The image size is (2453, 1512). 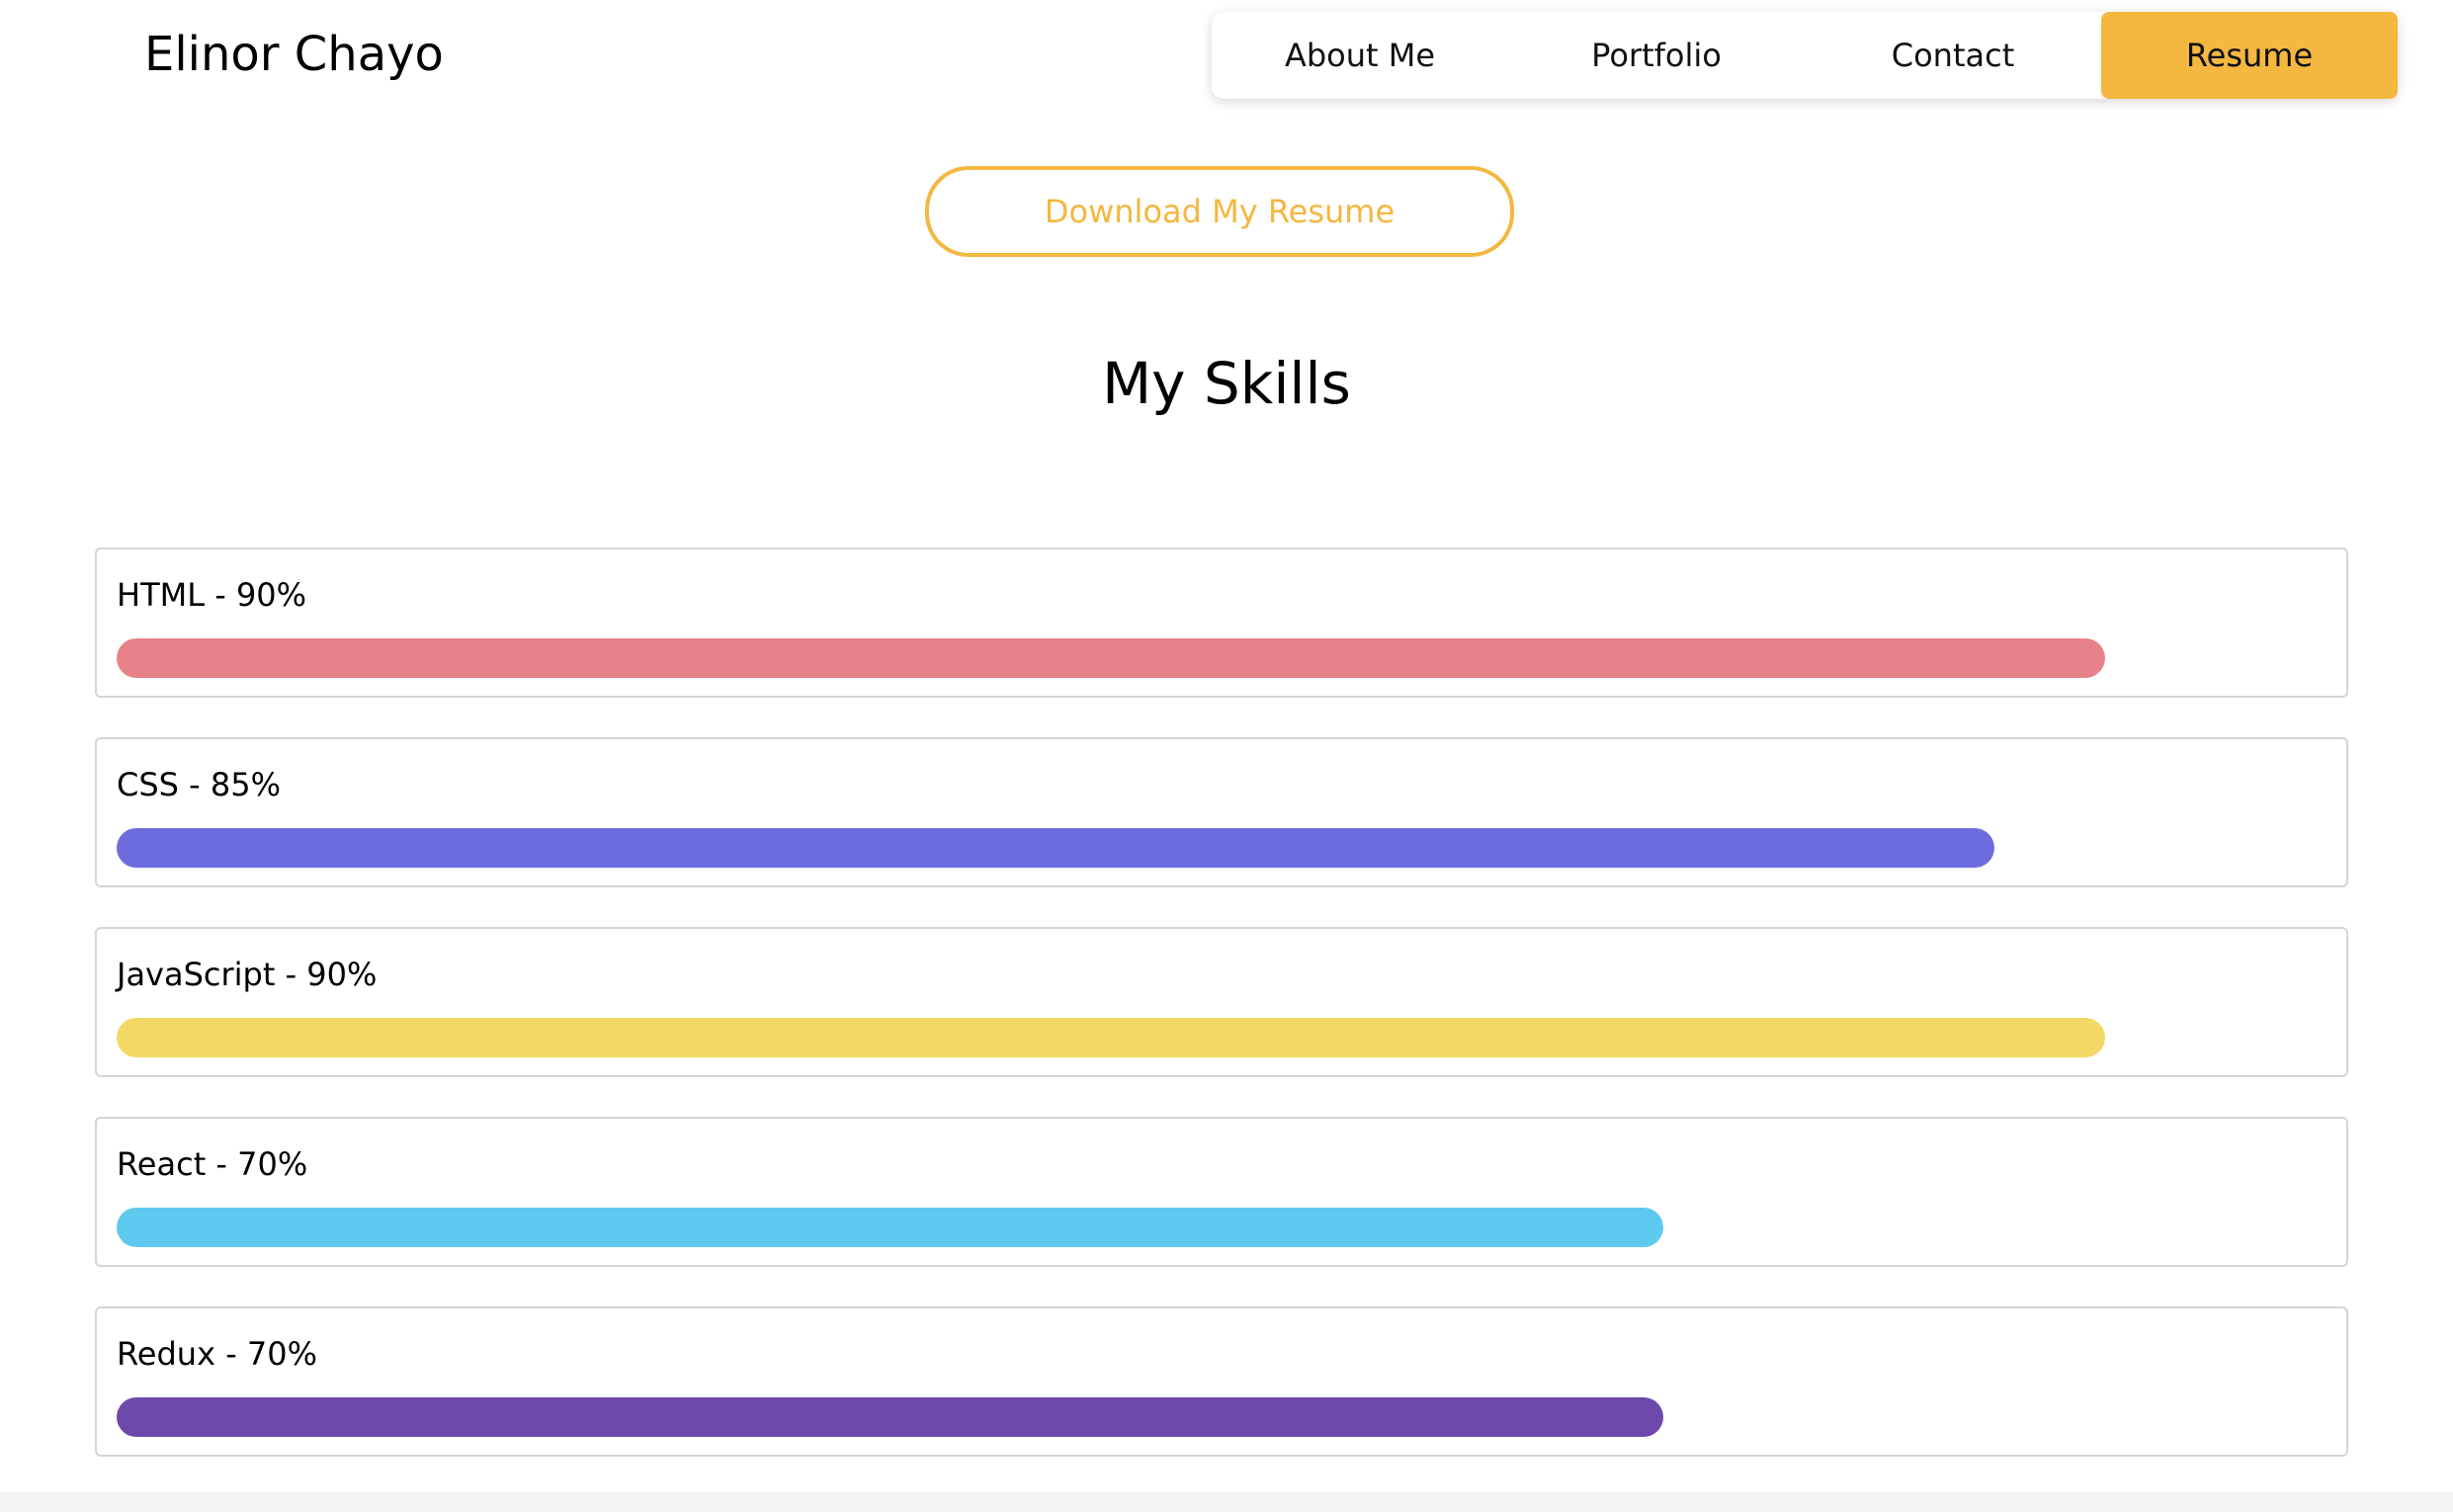 I want to click on page-bottom-strip, so click(x=1226, y=1502).